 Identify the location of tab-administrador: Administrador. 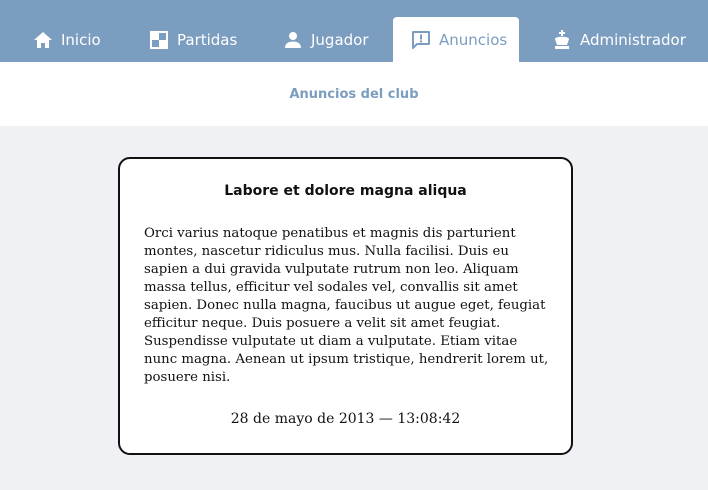
(619, 39).